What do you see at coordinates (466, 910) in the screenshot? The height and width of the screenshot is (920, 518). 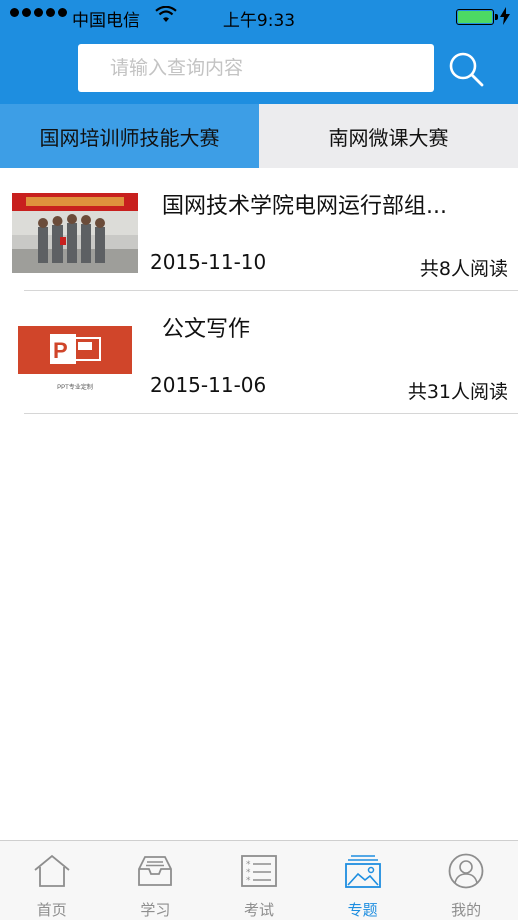 I see `tabbar-label: 我的` at bounding box center [466, 910].